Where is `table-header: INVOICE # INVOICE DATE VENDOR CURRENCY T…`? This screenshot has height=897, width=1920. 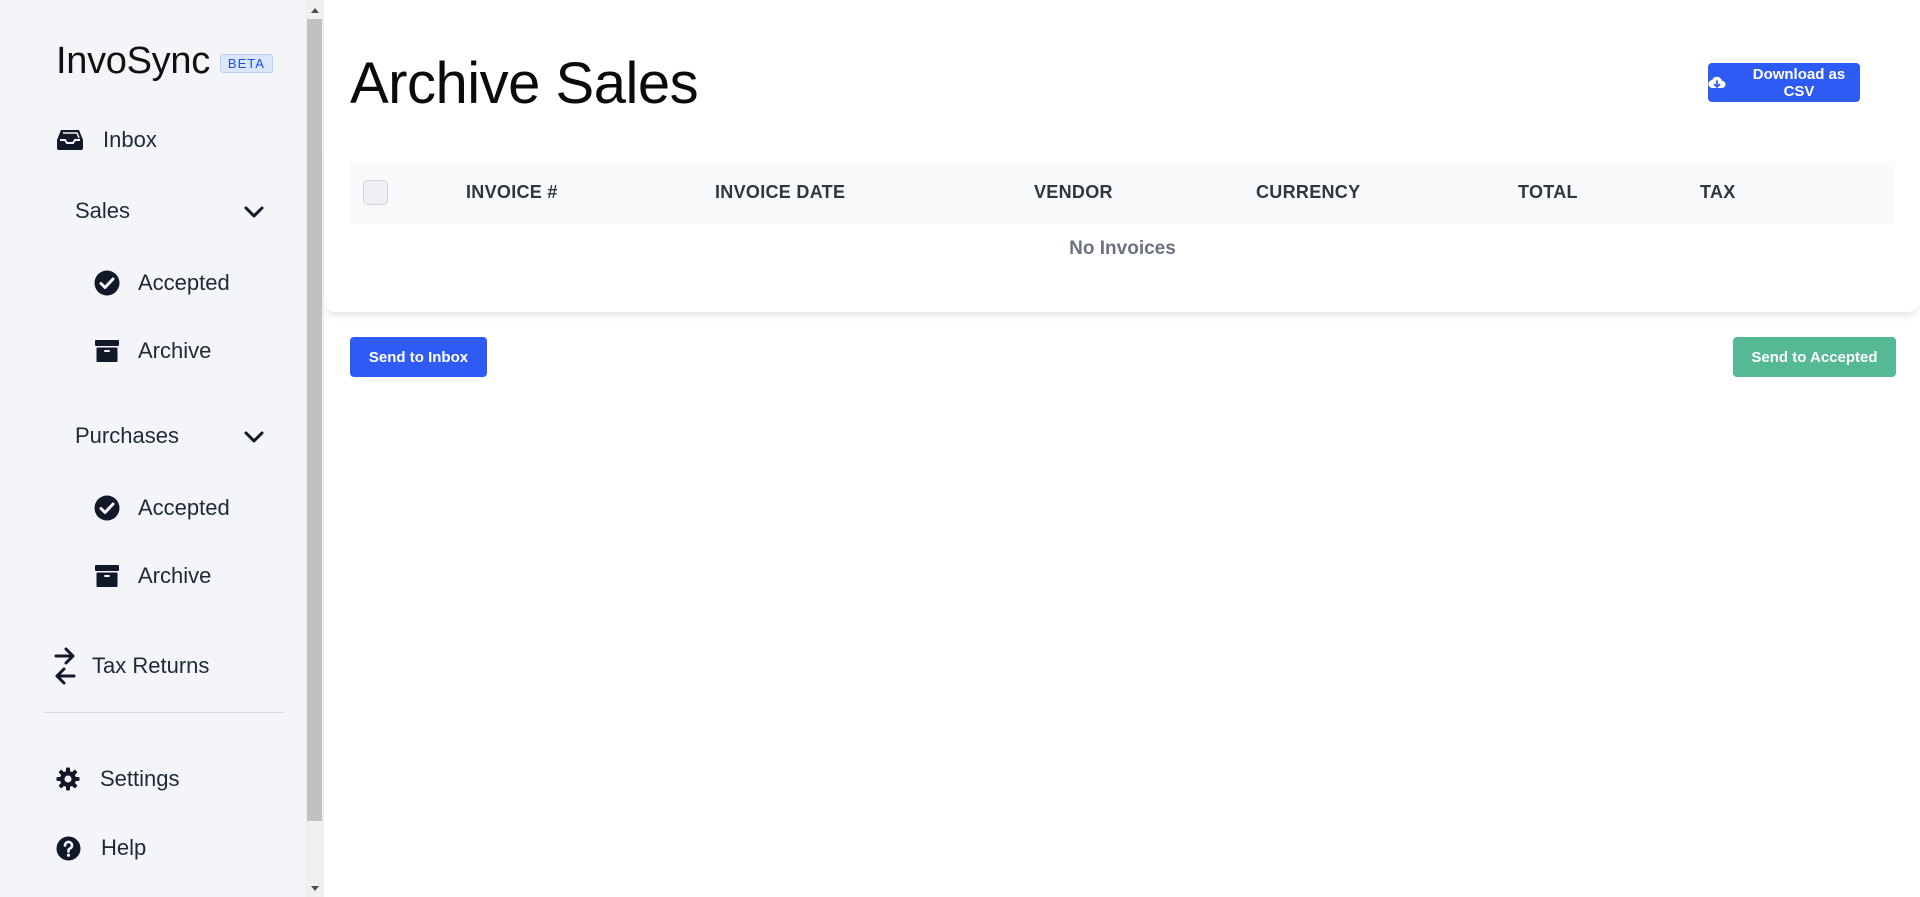
table-header: INVOICE # INVOICE DATE VENDOR CURRENCY T… is located at coordinates (1122, 192).